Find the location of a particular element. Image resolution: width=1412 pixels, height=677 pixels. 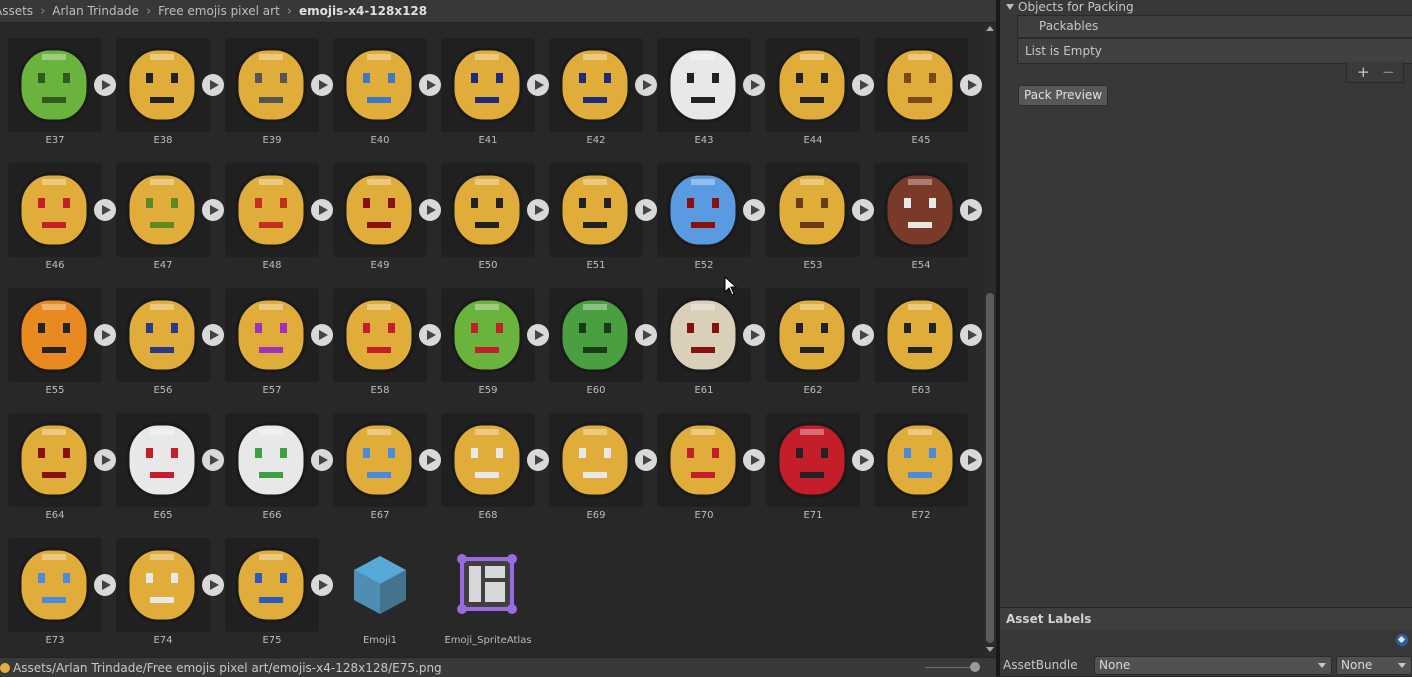

scroll-thumb is located at coordinates (990, 468).